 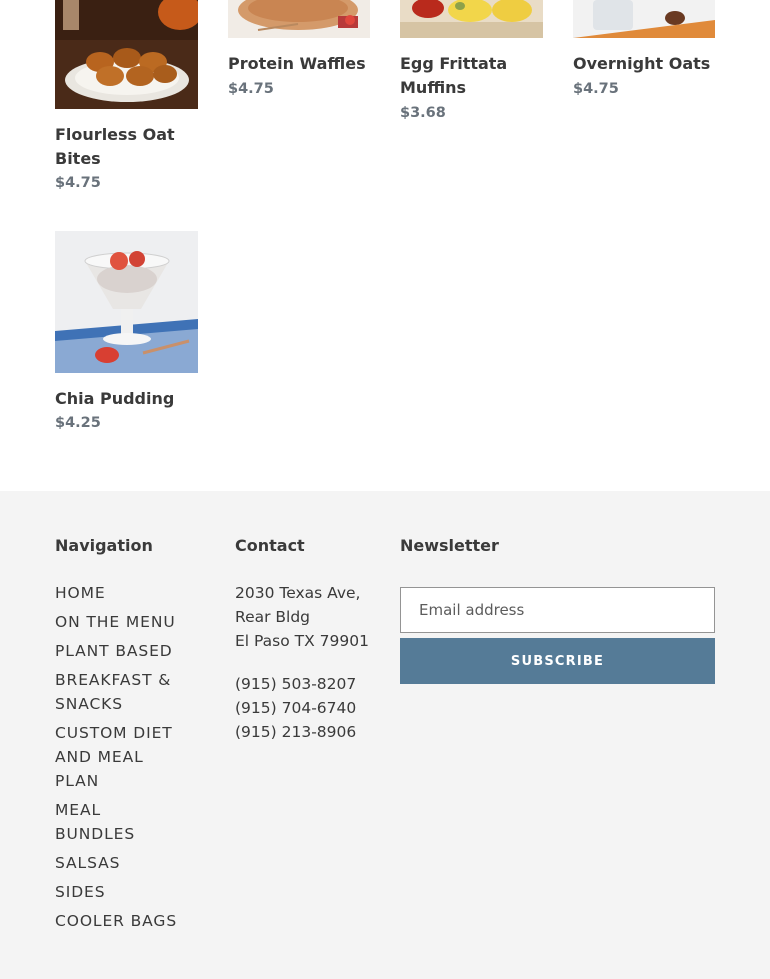 What do you see at coordinates (120, 651) in the screenshot?
I see `footer-nav-plant-based: PLANT BASED` at bounding box center [120, 651].